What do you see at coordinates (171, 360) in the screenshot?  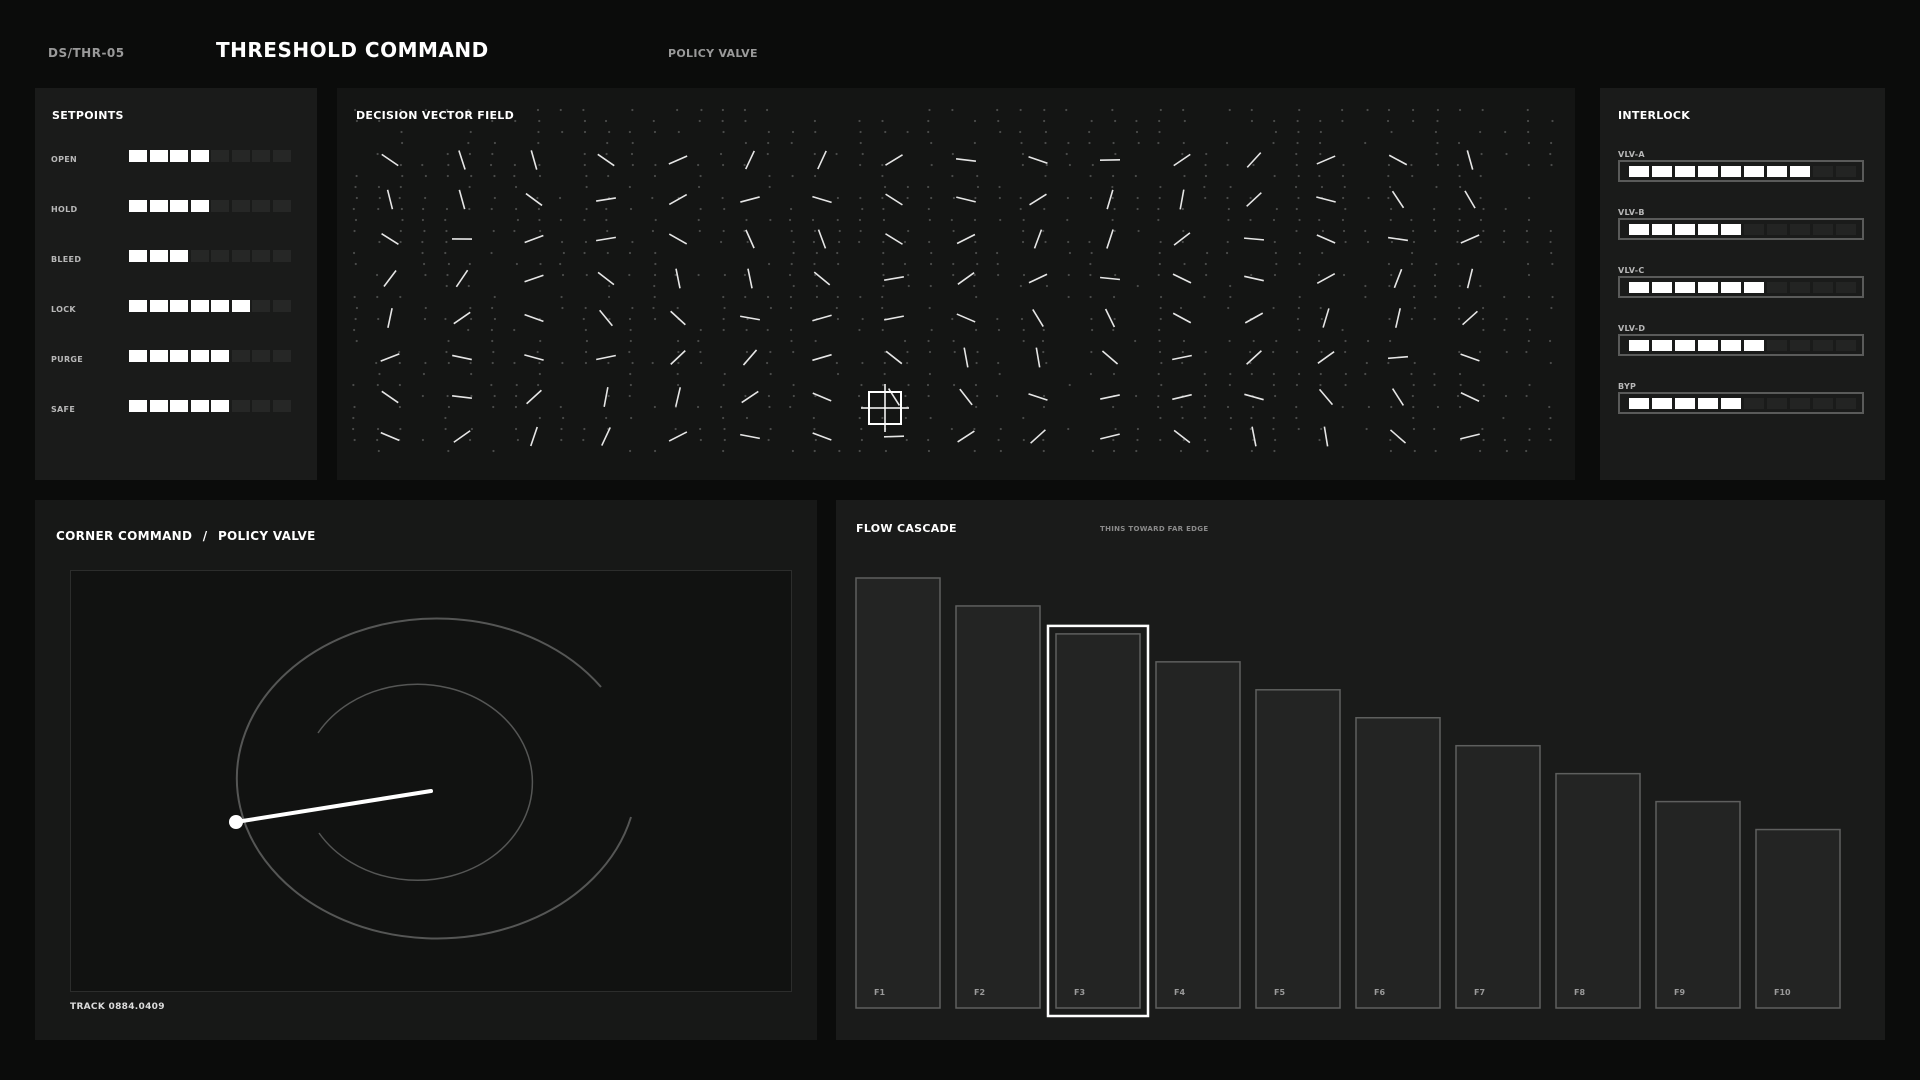 I see `setpoint-row-purge: PURGE` at bounding box center [171, 360].